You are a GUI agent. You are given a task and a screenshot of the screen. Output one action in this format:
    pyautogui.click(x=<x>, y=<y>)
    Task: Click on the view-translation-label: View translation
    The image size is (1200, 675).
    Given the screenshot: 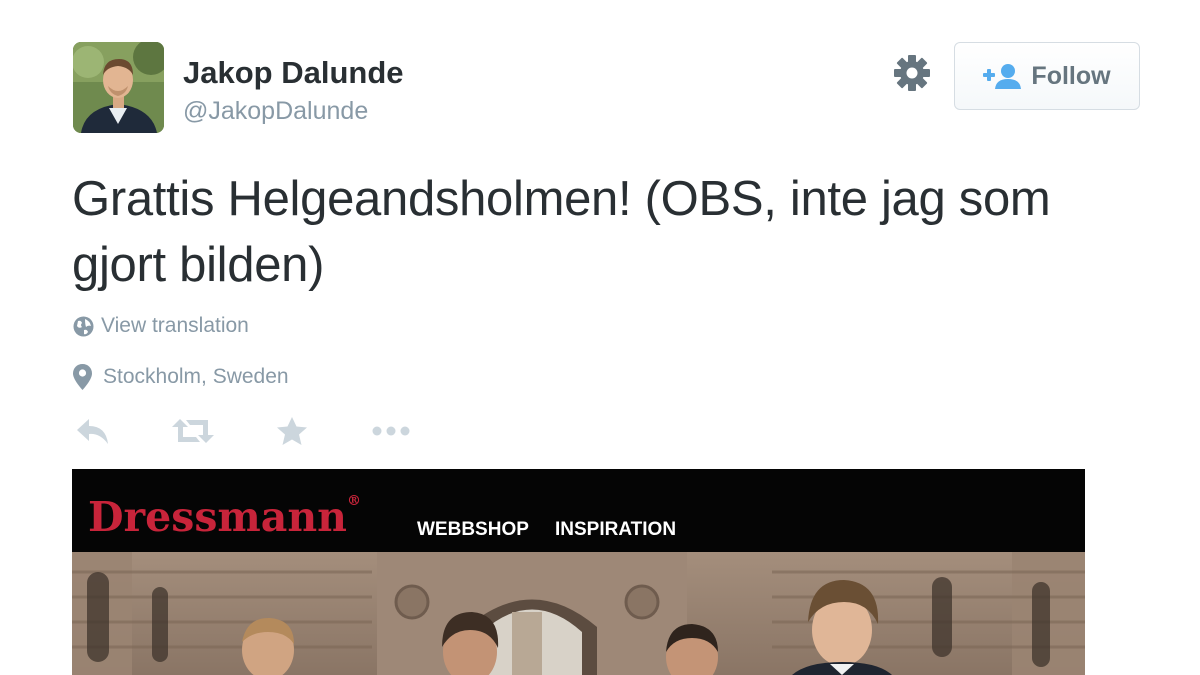 What is the action you would take?
    pyautogui.click(x=175, y=325)
    